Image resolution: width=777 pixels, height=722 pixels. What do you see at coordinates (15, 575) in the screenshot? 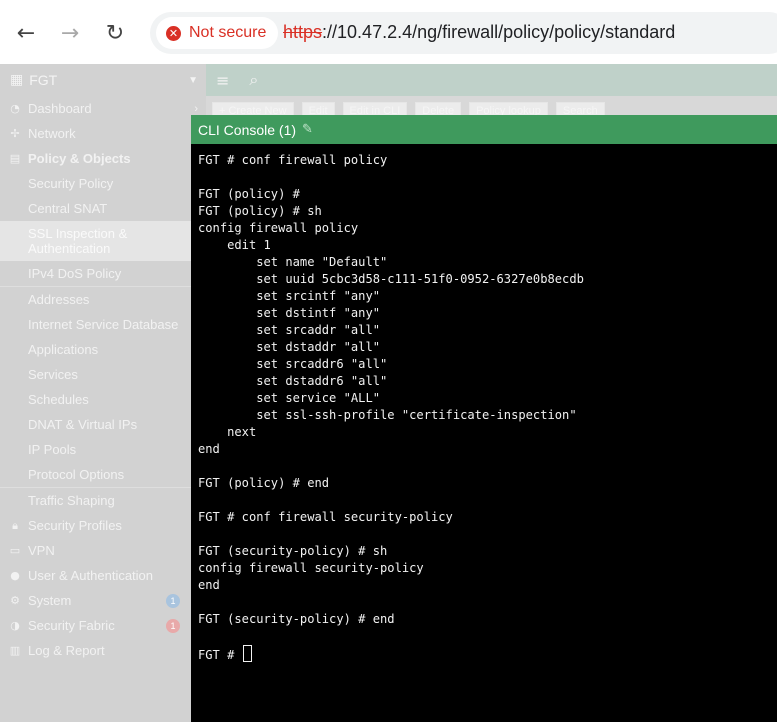
I see `user-icon: ●` at bounding box center [15, 575].